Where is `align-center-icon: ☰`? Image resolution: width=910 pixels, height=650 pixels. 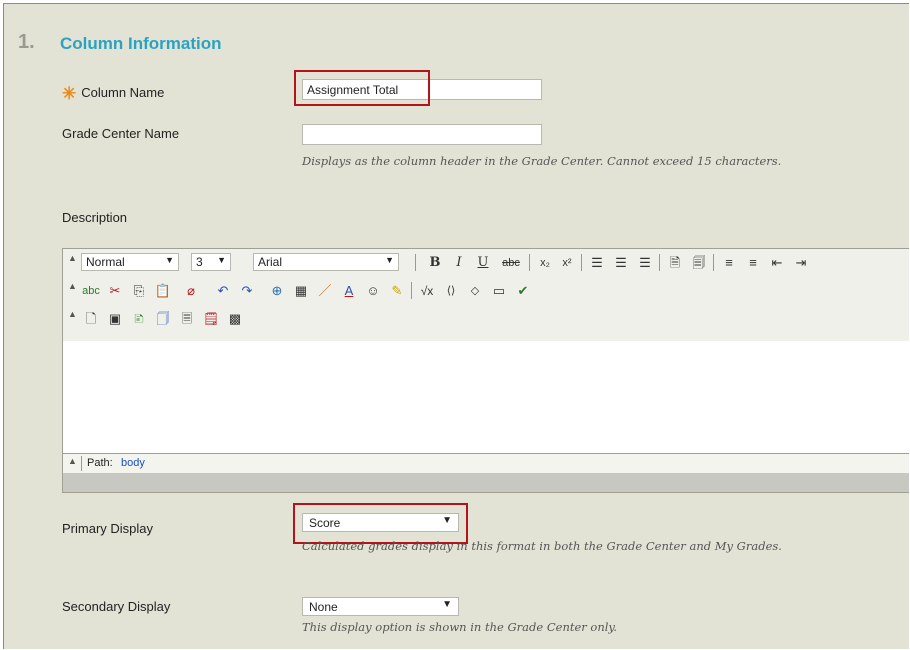 align-center-icon: ☰ is located at coordinates (621, 263).